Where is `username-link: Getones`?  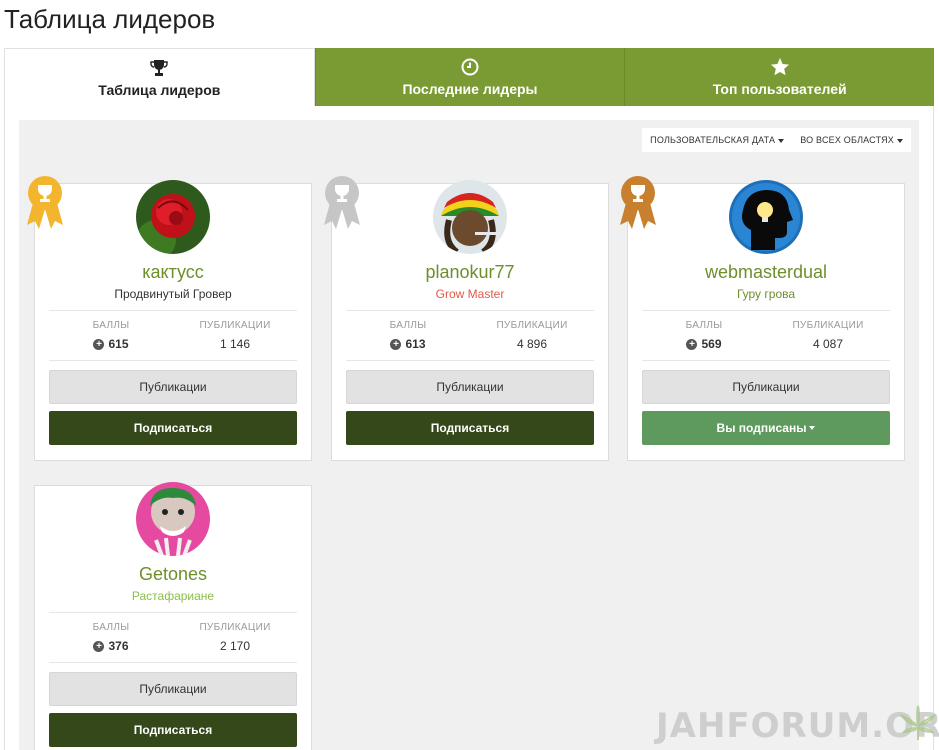
username-link: Getones is located at coordinates (173, 574).